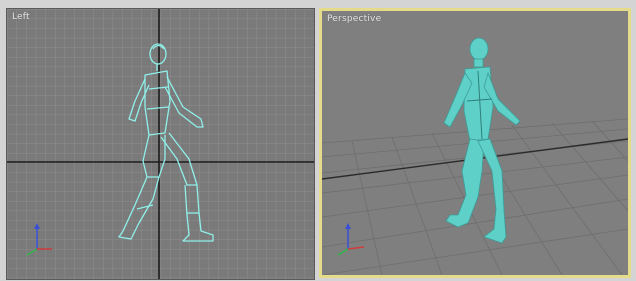 This screenshot has width=636, height=281. What do you see at coordinates (354, 19) in the screenshot?
I see `viewport-label-perspective: Perspective` at bounding box center [354, 19].